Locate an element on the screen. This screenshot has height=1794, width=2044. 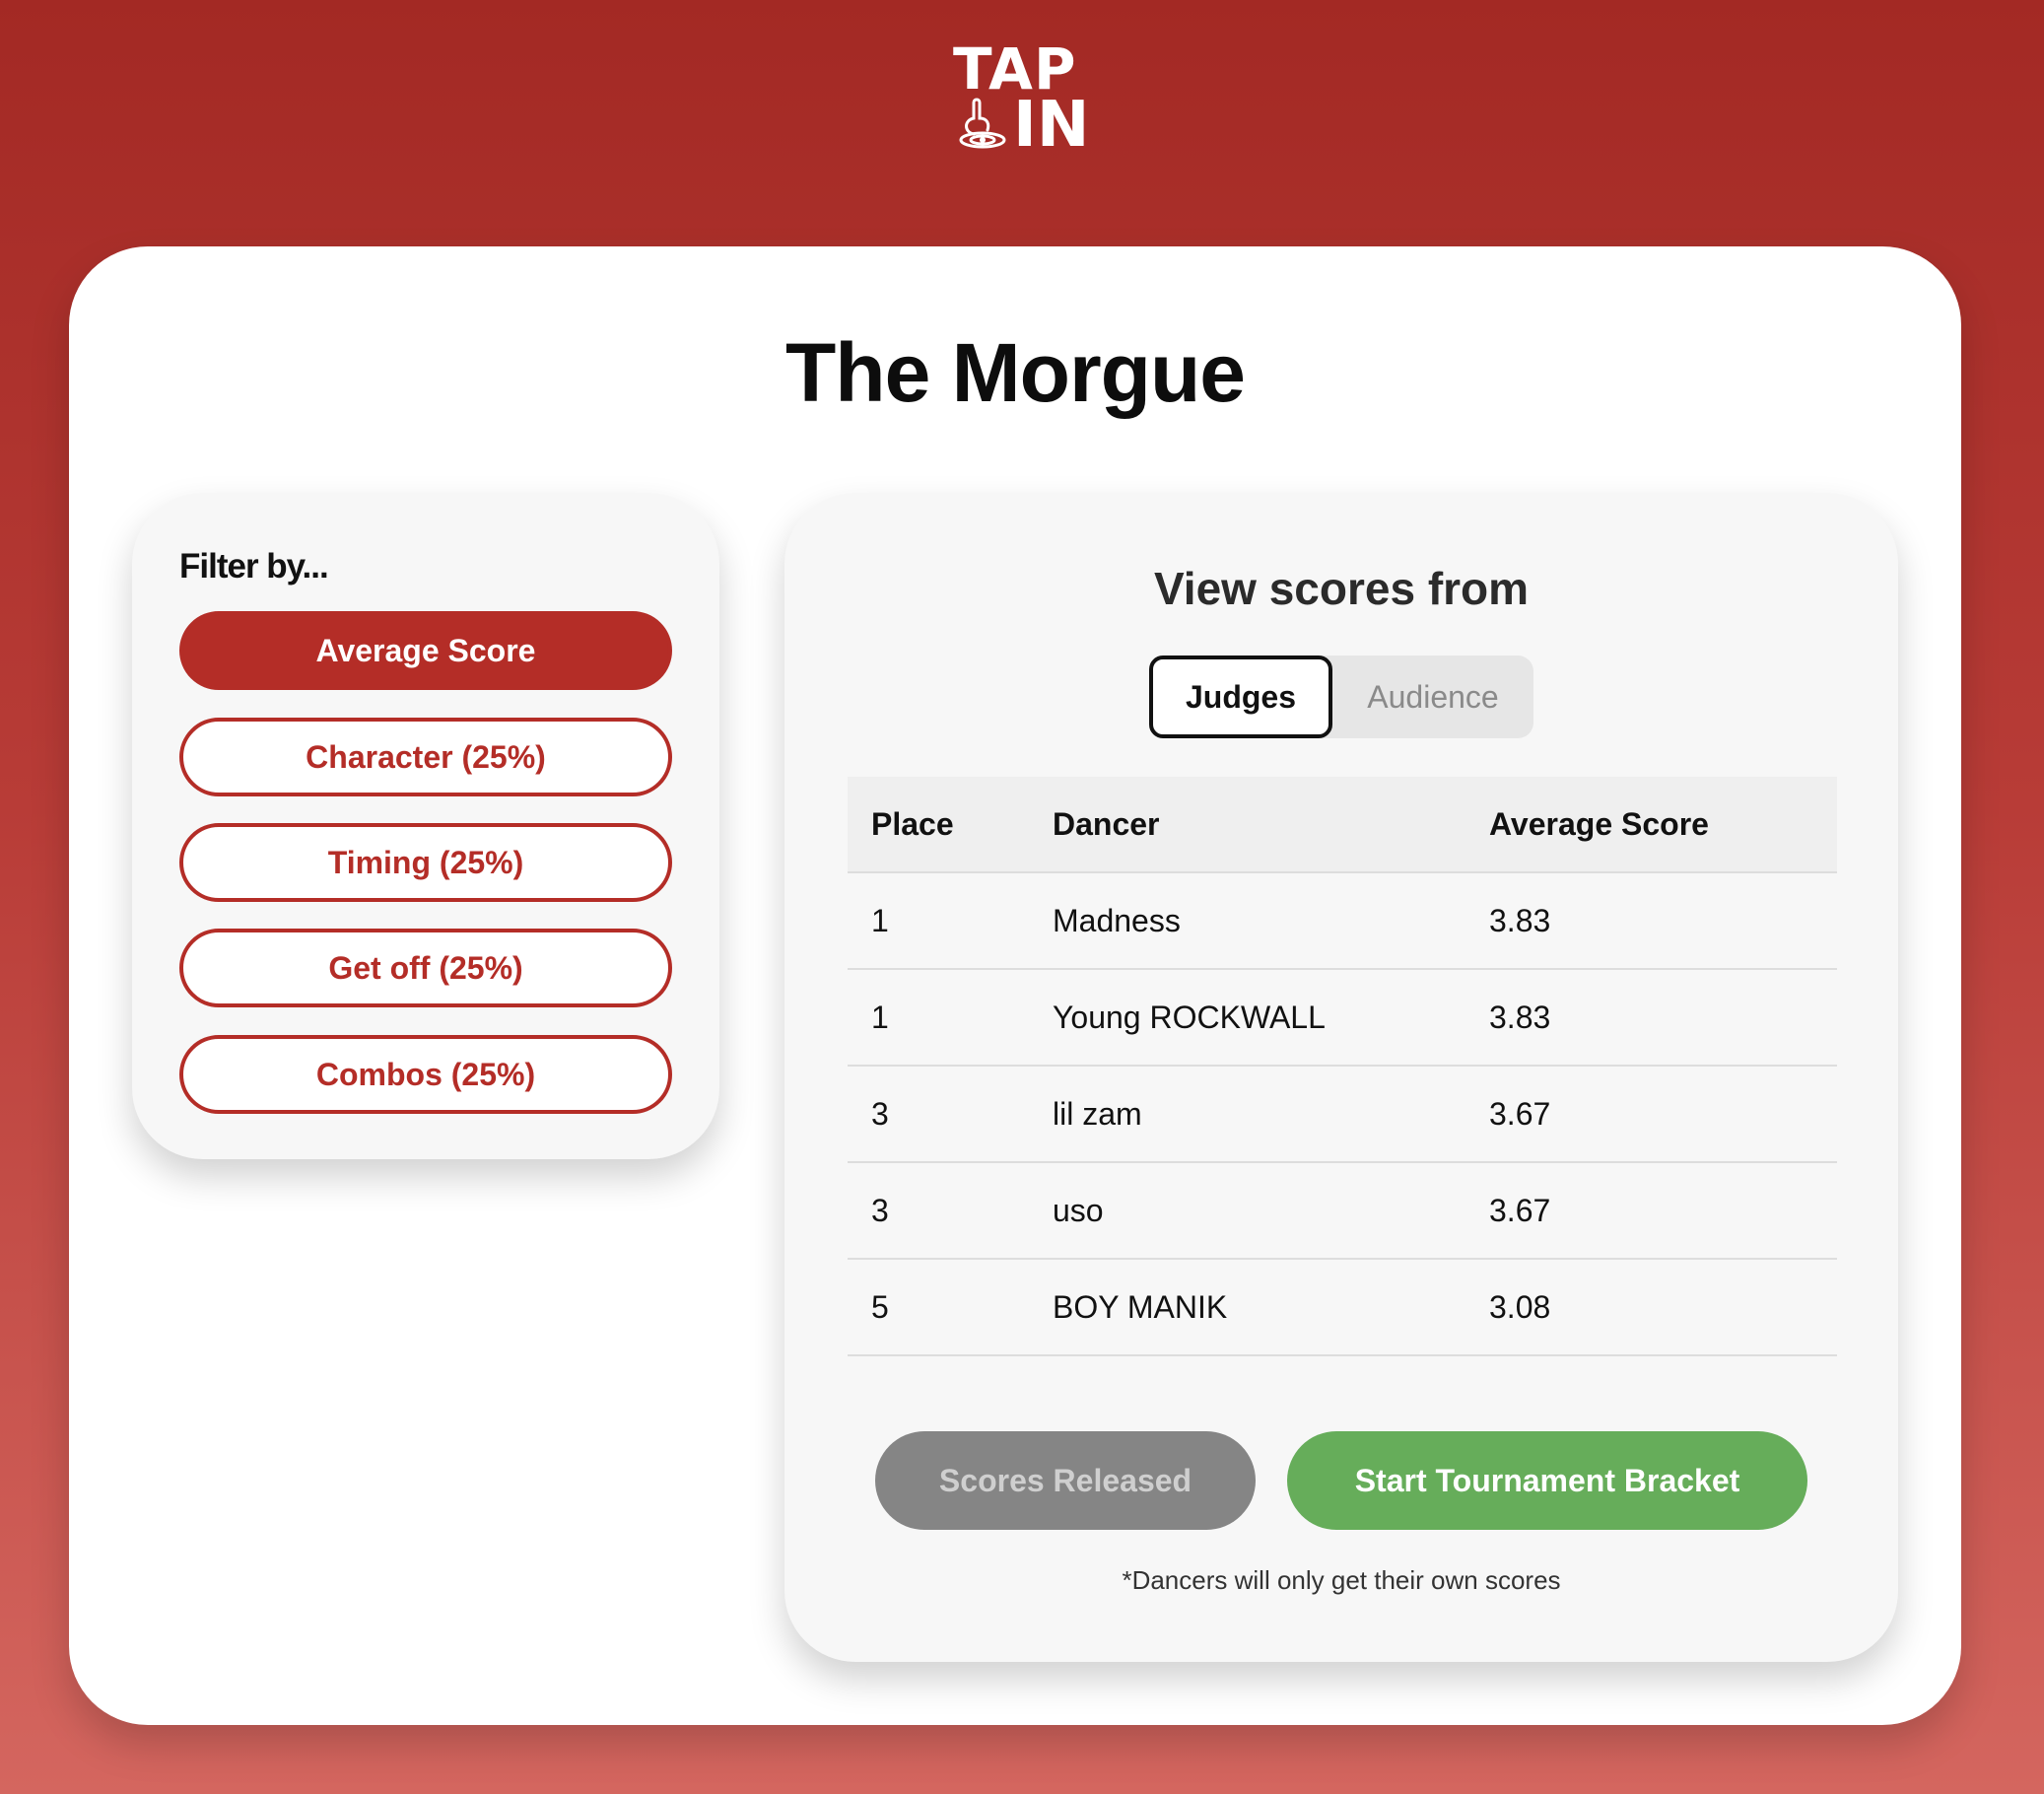
filter-timing-button: Timing (25%) is located at coordinates (425, 862).